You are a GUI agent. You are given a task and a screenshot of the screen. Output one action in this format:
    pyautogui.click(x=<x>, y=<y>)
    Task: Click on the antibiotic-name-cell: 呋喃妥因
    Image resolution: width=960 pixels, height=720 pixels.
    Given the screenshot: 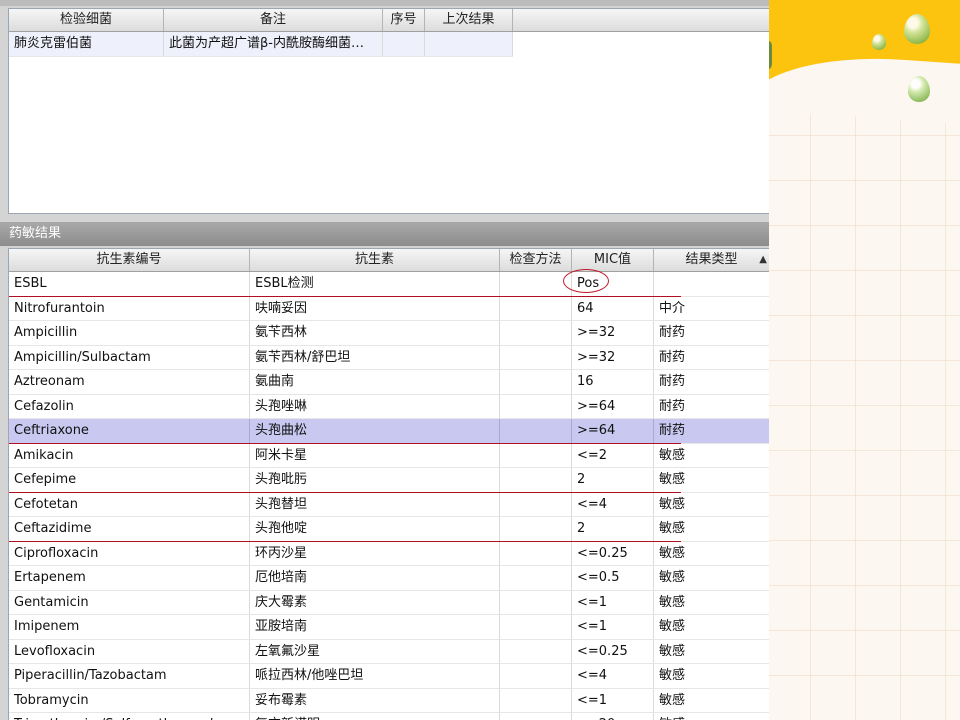 What is the action you would take?
    pyautogui.click(x=375, y=308)
    